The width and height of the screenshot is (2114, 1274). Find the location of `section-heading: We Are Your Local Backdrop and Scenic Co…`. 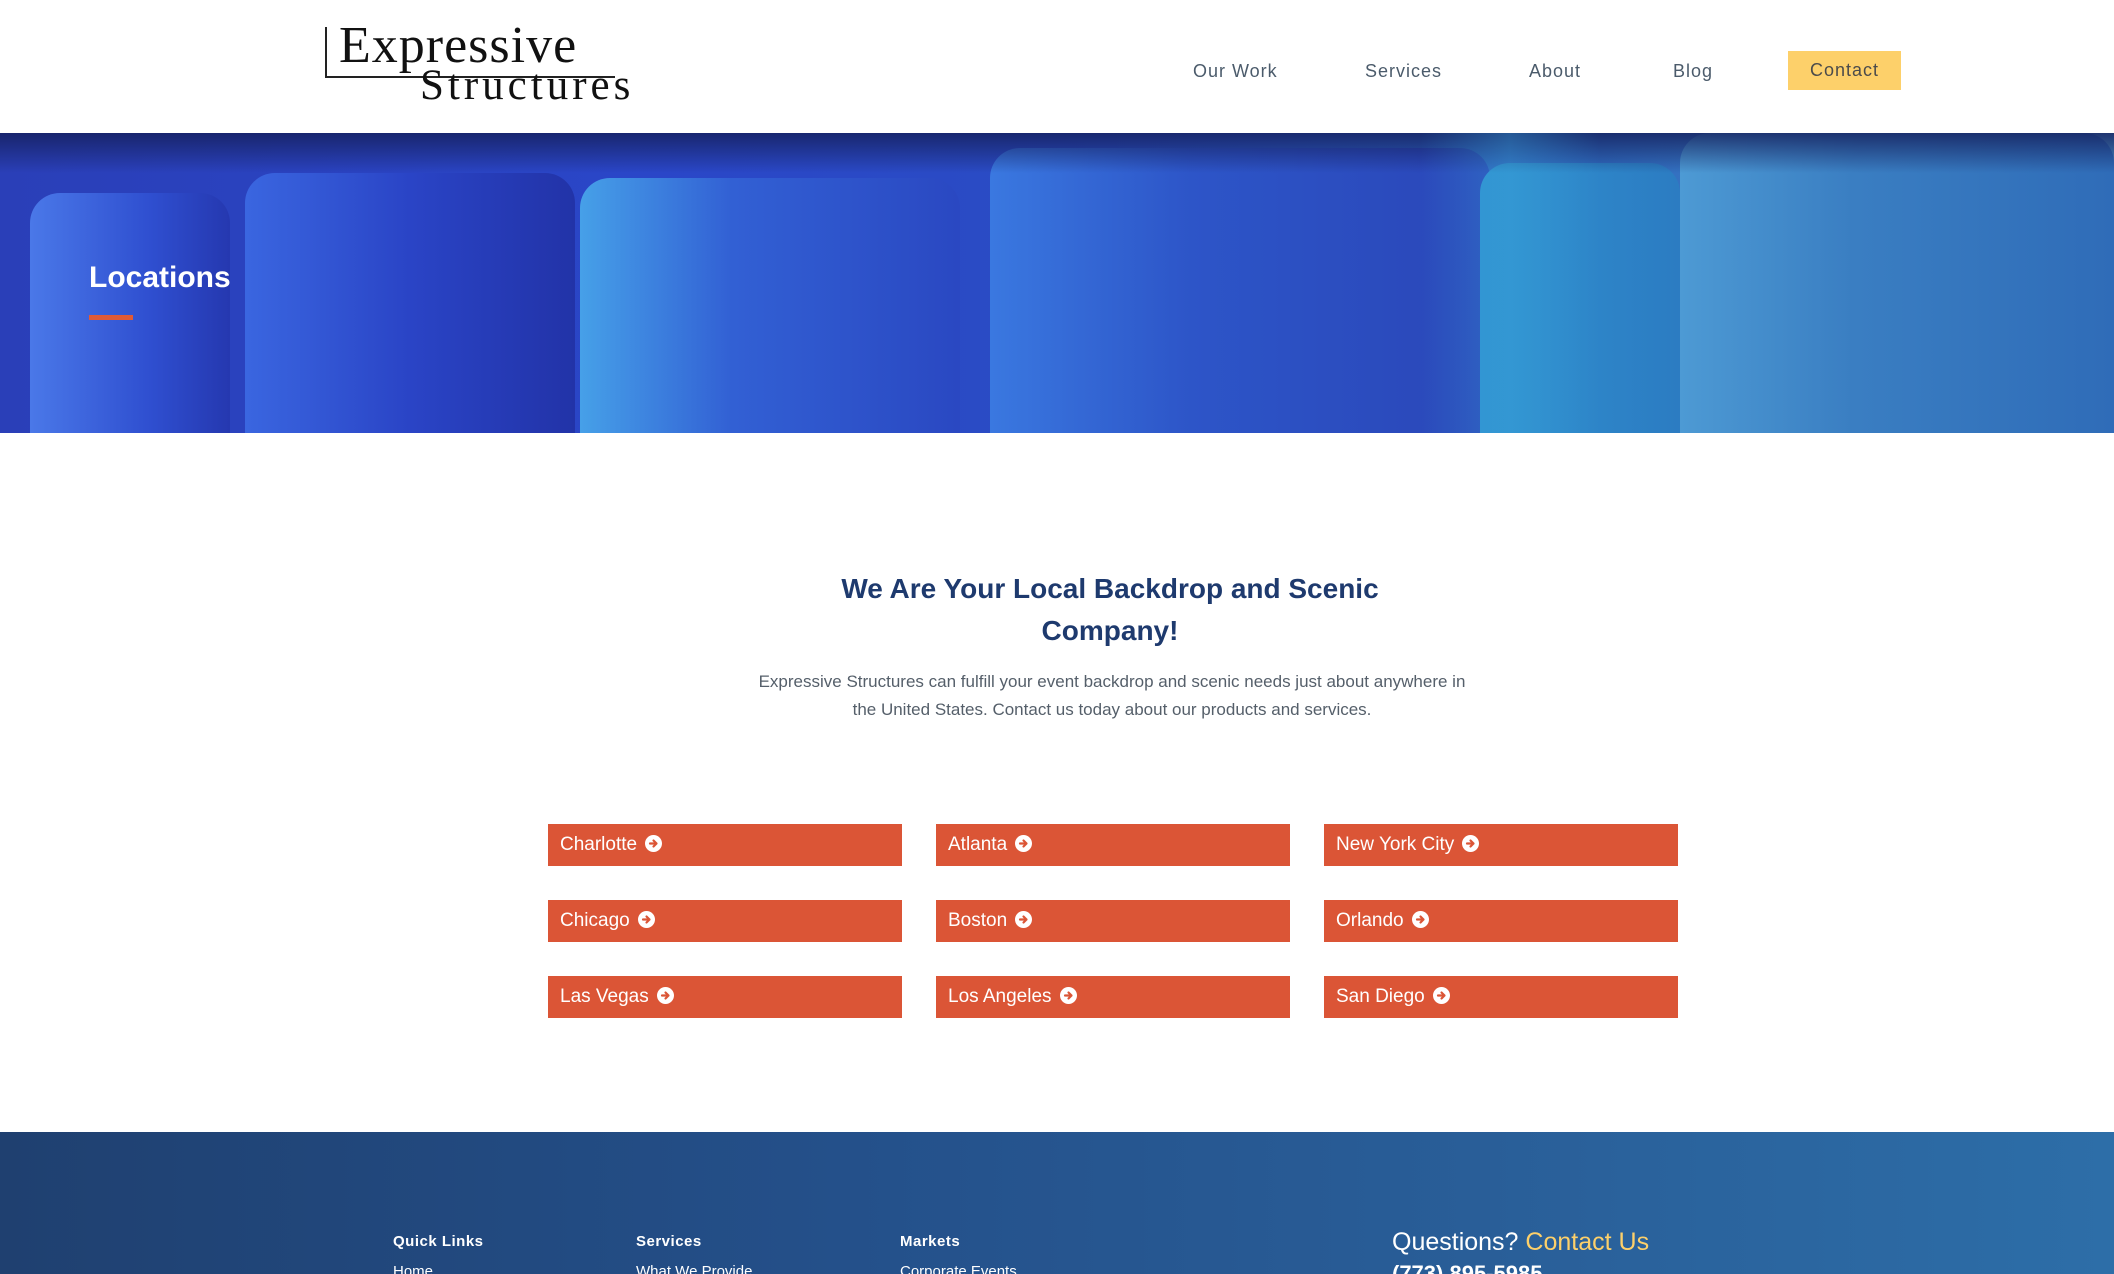

section-heading: We Are Your Local Backdrop and Scenic Co… is located at coordinates (1110, 610).